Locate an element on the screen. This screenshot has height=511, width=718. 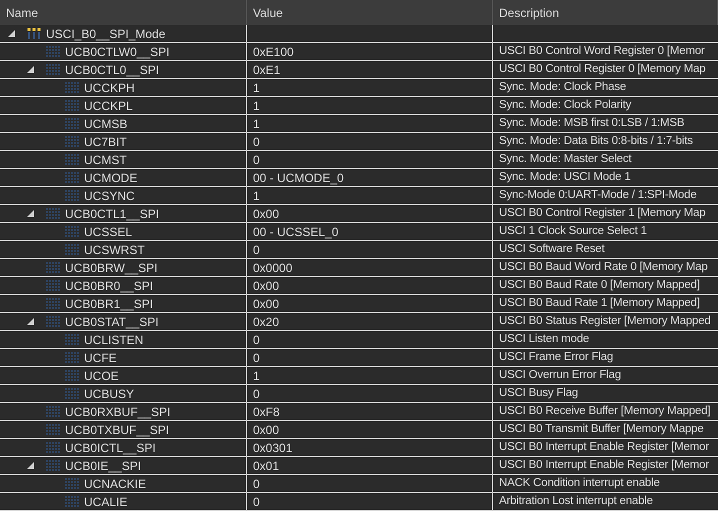
name-cell-text: UCCKPH is located at coordinates (109, 88).